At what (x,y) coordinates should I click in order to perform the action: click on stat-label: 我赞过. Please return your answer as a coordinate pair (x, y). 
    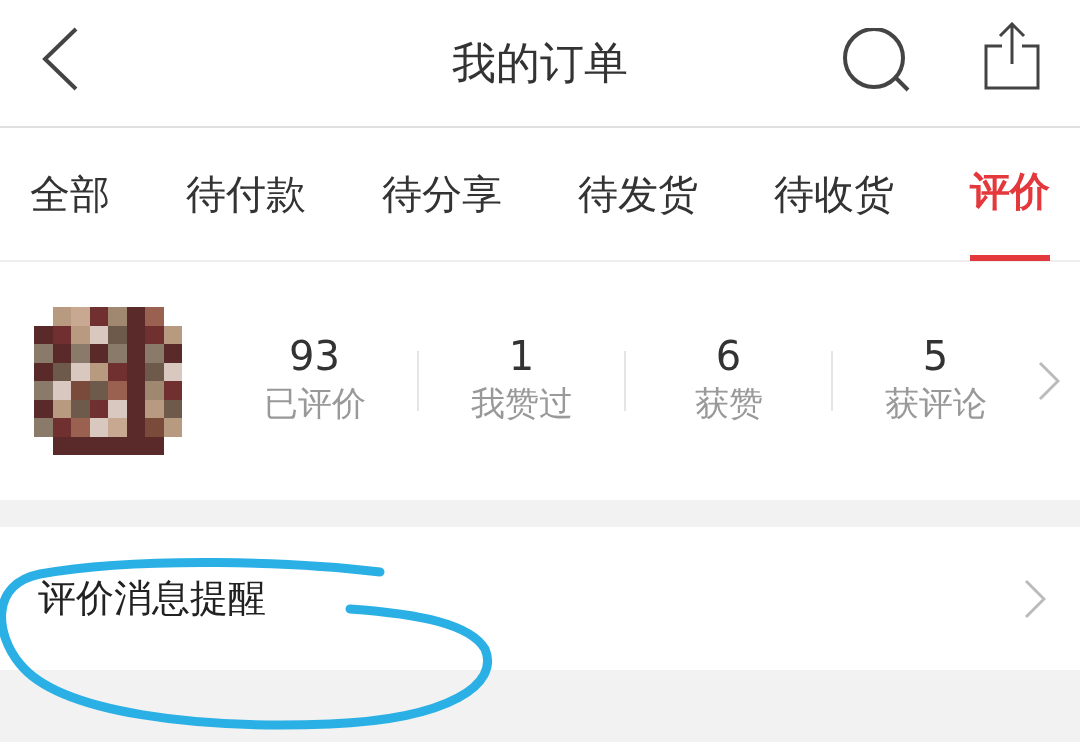
    Looking at the image, I should click on (521, 403).